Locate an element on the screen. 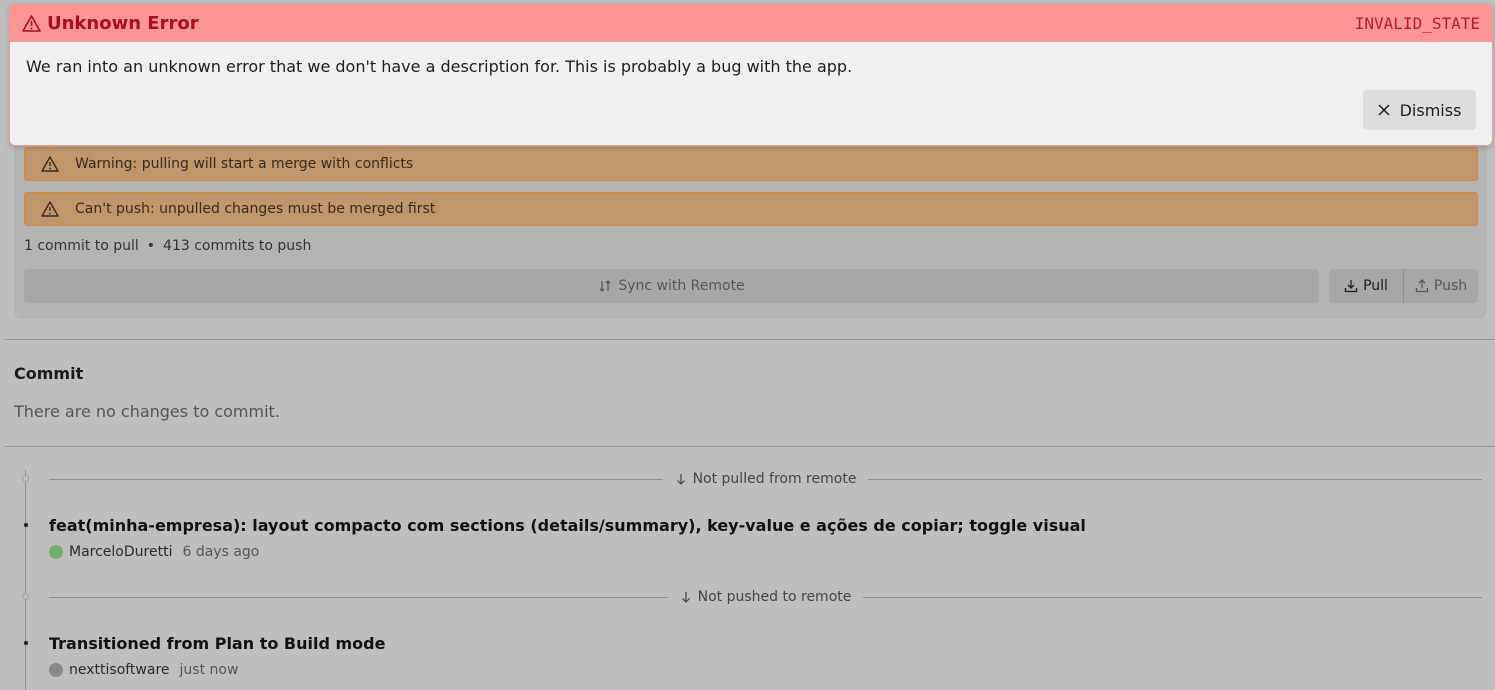  toast-title: Unknown Error is located at coordinates (110, 23).